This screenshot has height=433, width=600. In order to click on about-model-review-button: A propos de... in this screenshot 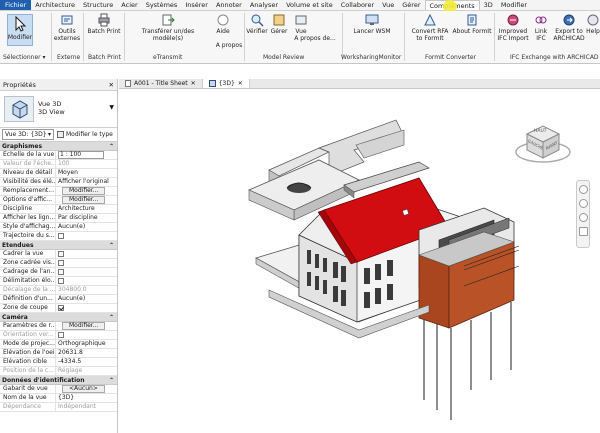, I will do `click(315, 39)`.